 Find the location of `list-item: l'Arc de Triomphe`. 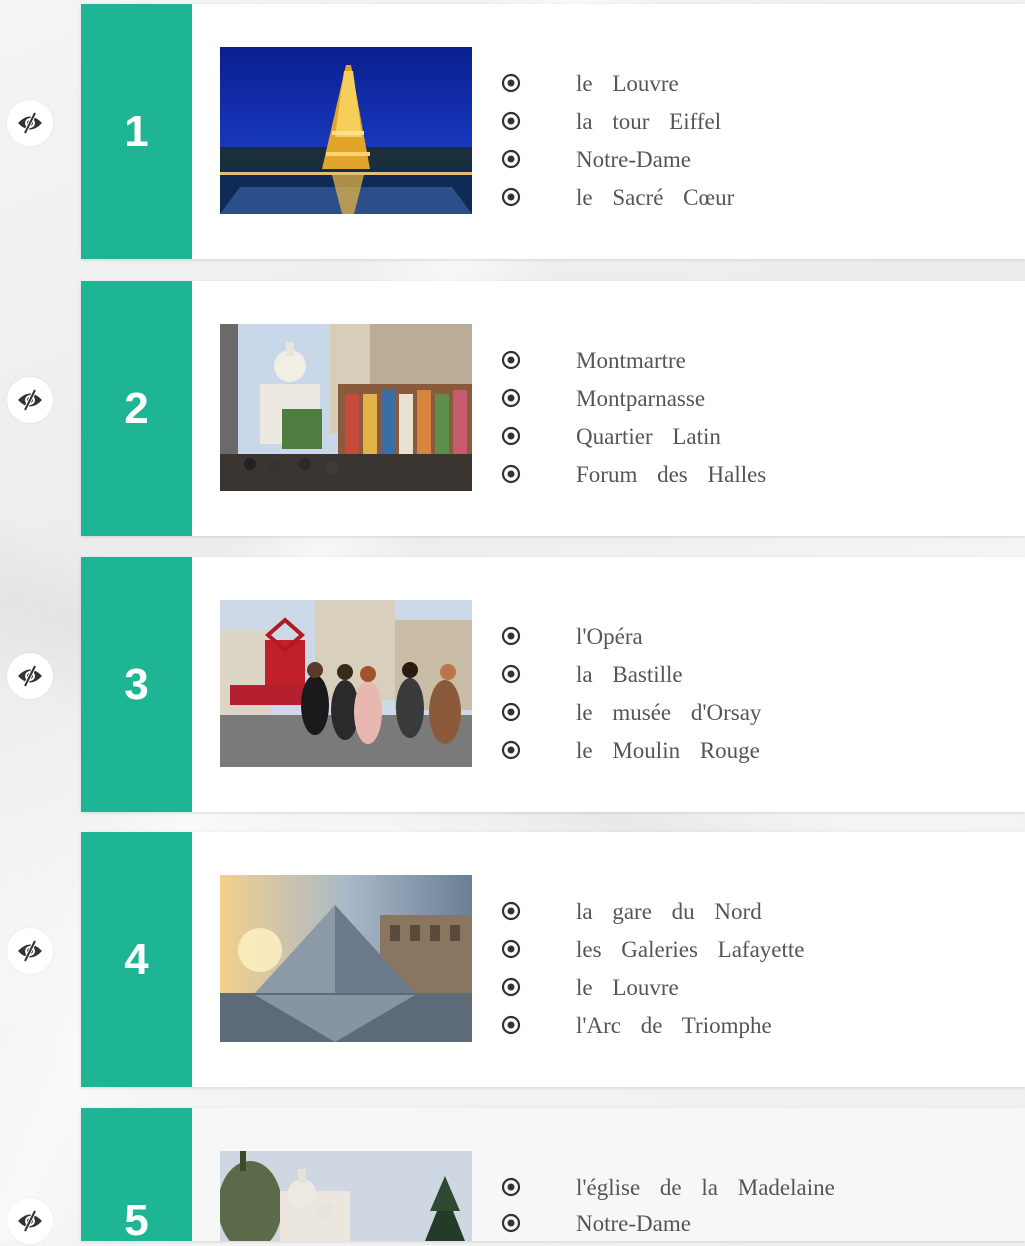

list-item: l'Arc de Triomphe is located at coordinates (653, 1026).